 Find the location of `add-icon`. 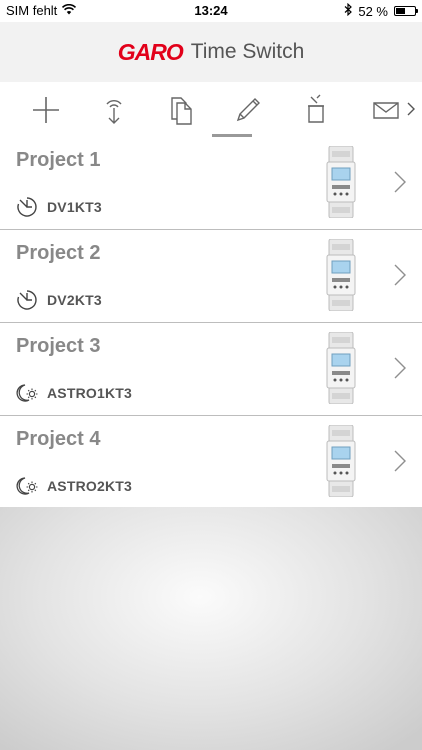

add-icon is located at coordinates (46, 110).